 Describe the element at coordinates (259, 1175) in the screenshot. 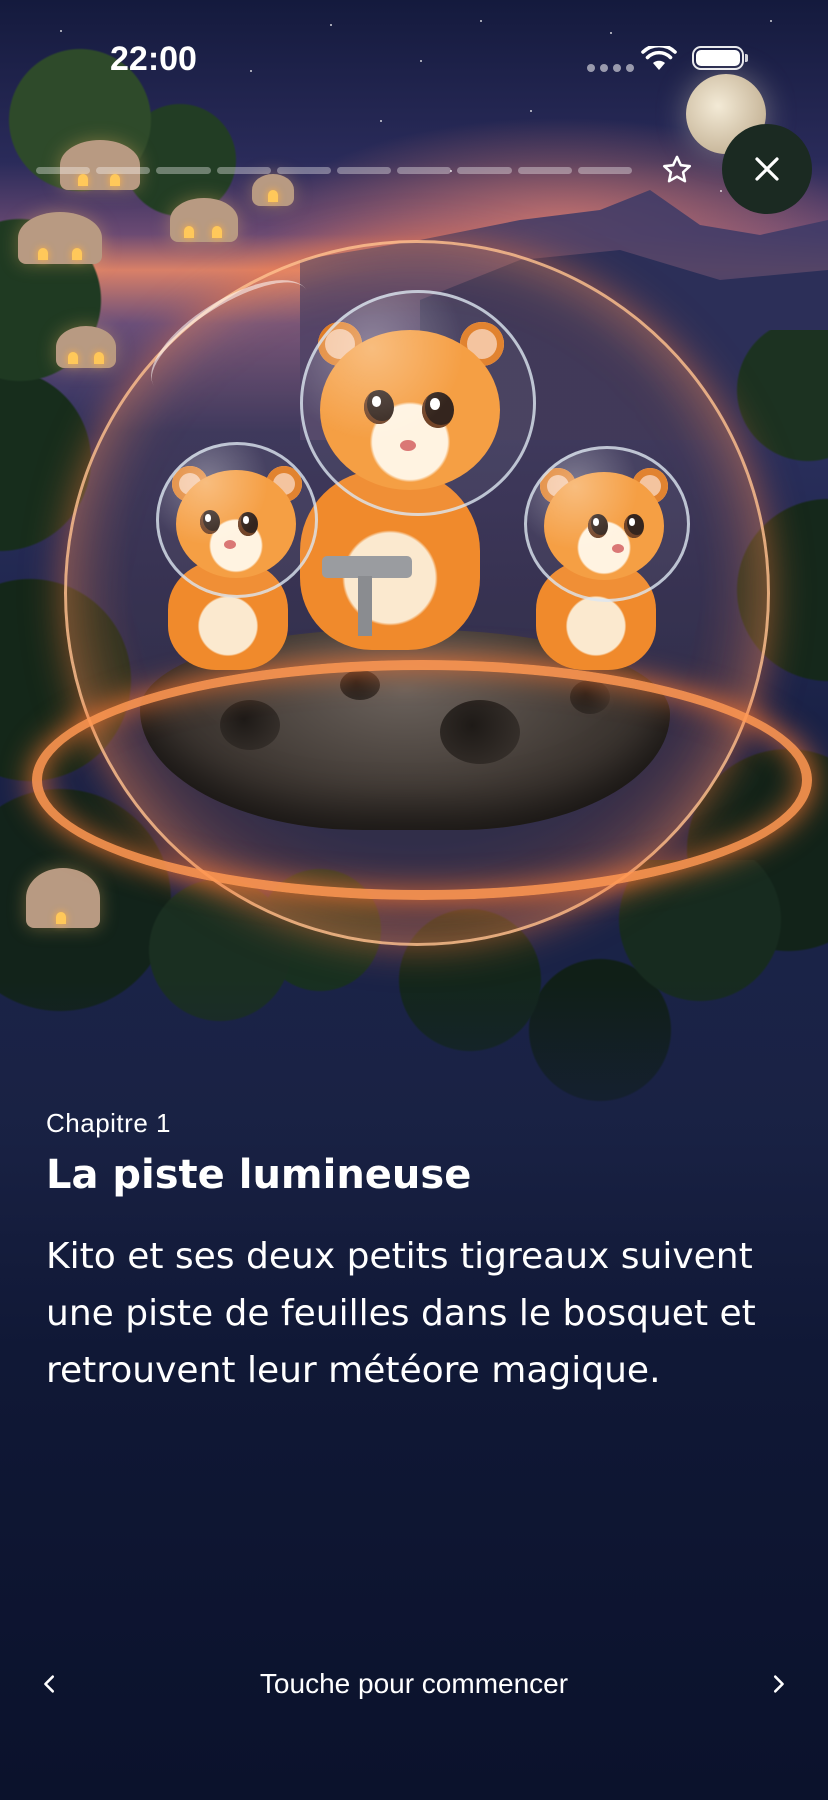

I see `chapter-title: La piste lumineuse` at that location.